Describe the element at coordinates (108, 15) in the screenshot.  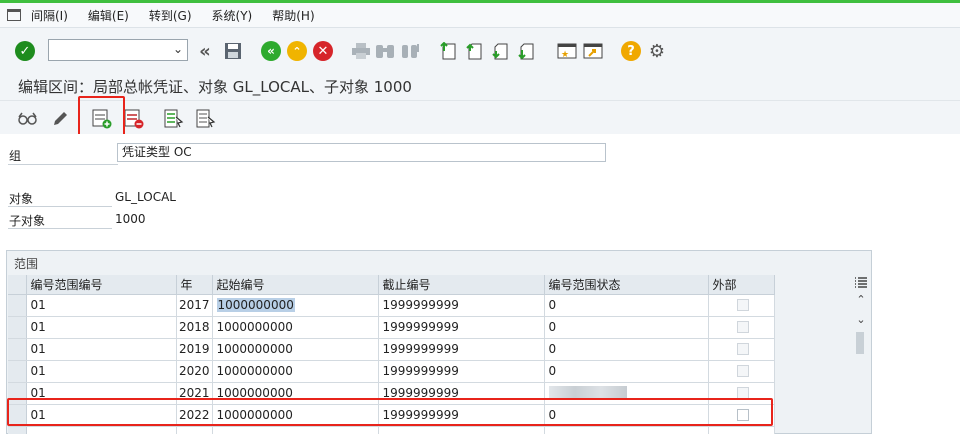
I see `menu-edit: 编辑(E)` at that location.